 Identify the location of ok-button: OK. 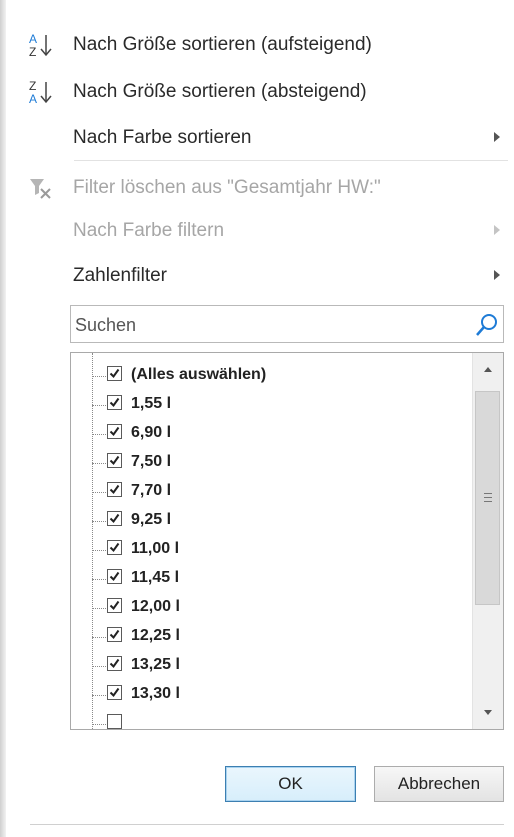
(290, 784).